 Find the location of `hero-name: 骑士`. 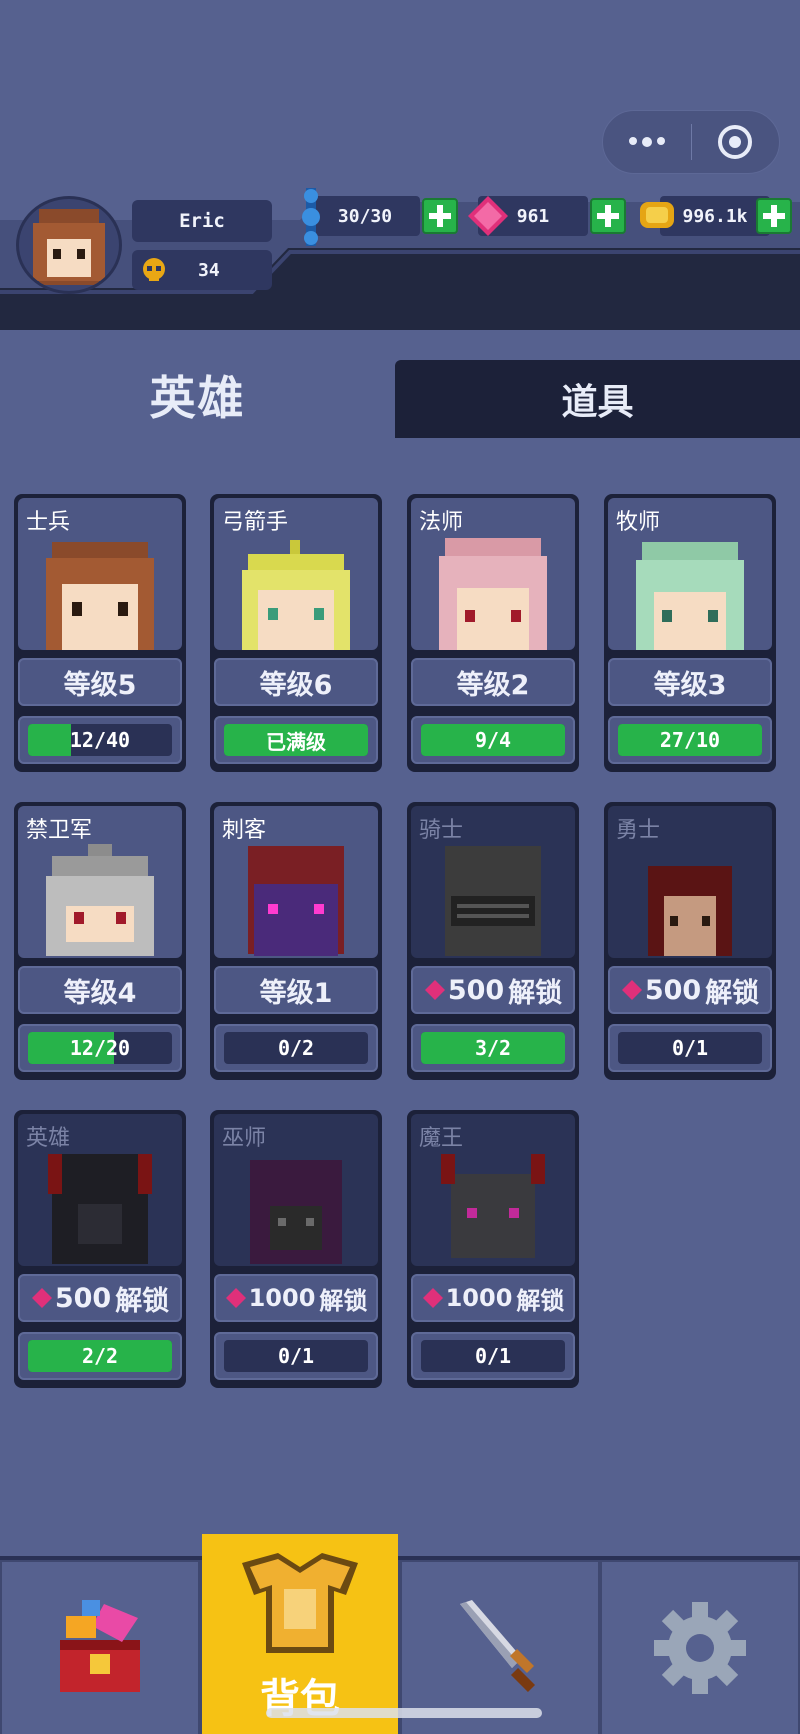

hero-name: 骑士 is located at coordinates (441, 830).